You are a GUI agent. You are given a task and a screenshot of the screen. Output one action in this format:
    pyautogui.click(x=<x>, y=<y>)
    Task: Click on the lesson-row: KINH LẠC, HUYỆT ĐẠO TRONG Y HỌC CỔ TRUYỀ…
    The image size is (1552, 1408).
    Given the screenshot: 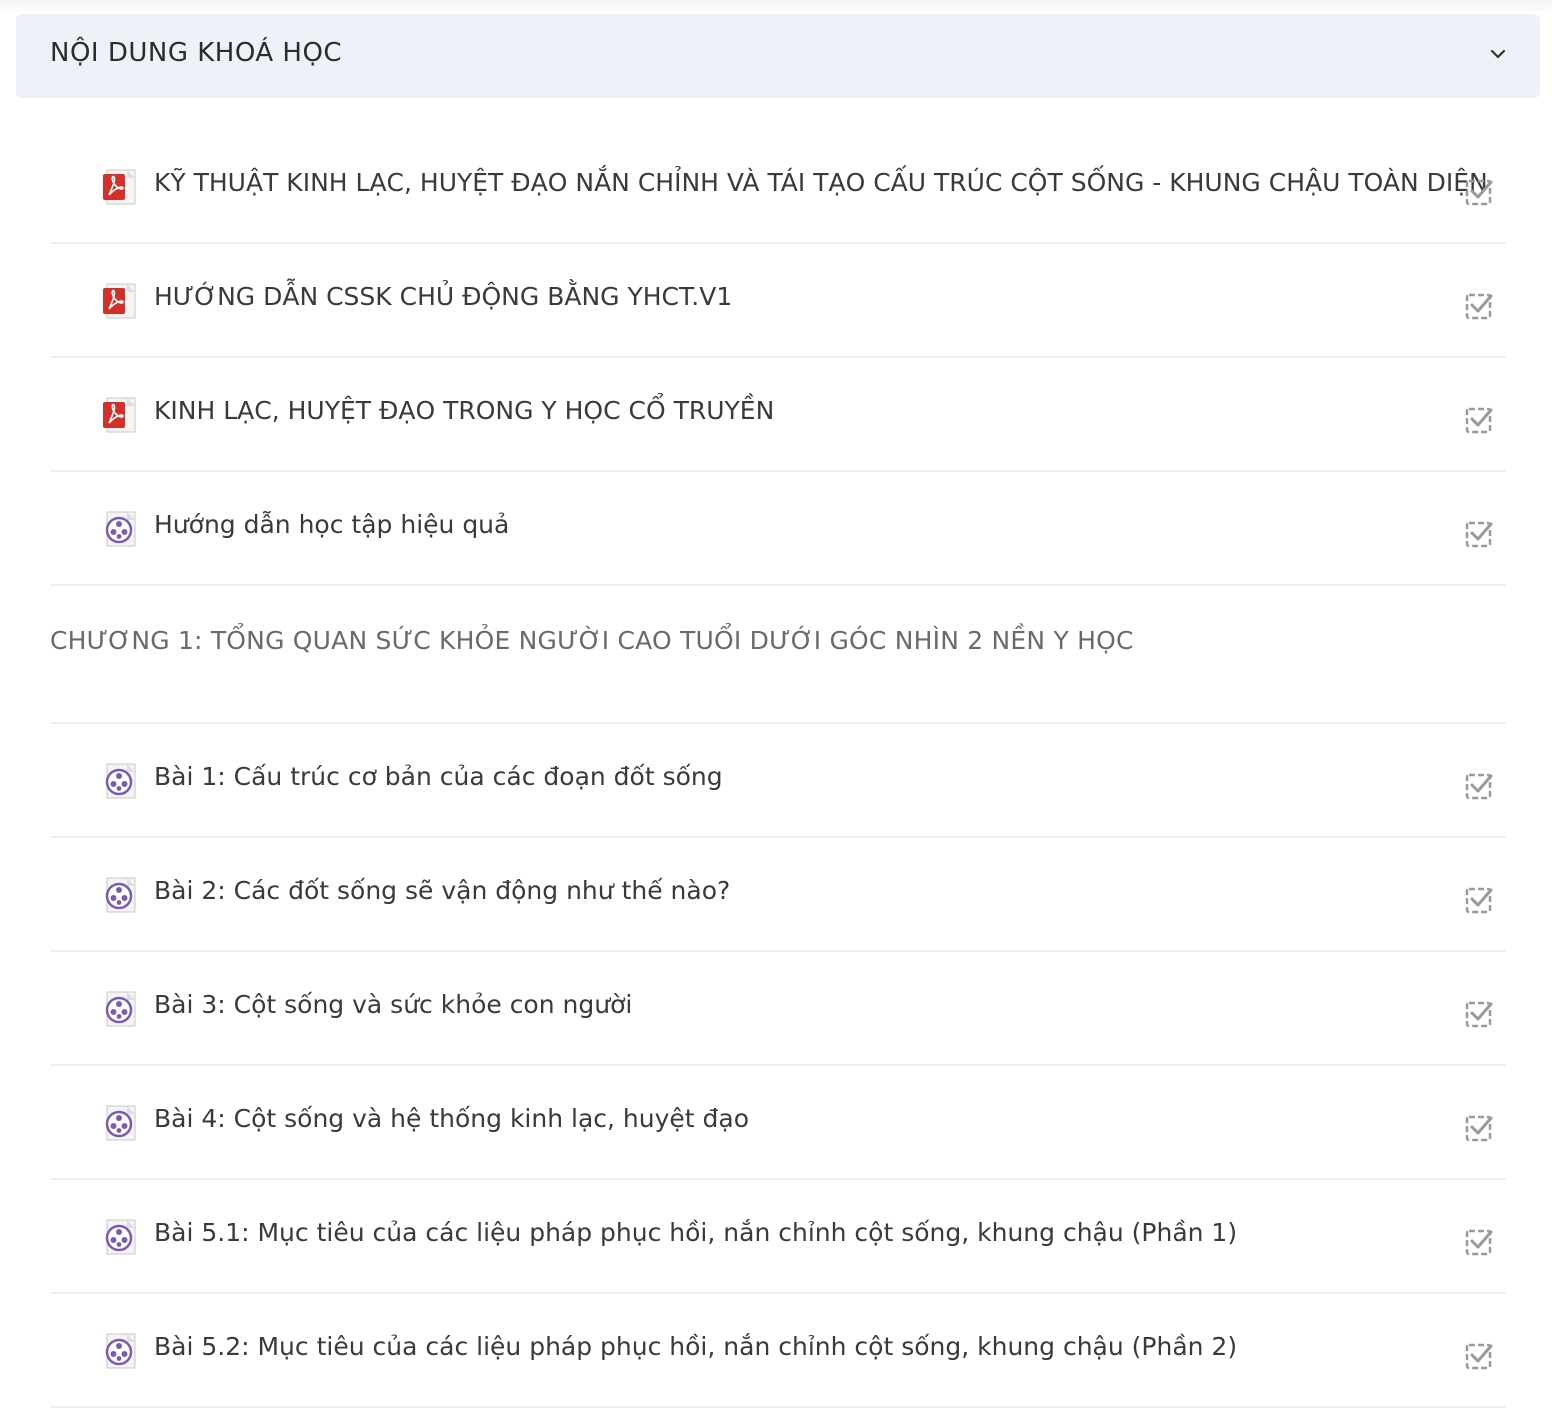 What is the action you would take?
    pyautogui.click(x=778, y=415)
    